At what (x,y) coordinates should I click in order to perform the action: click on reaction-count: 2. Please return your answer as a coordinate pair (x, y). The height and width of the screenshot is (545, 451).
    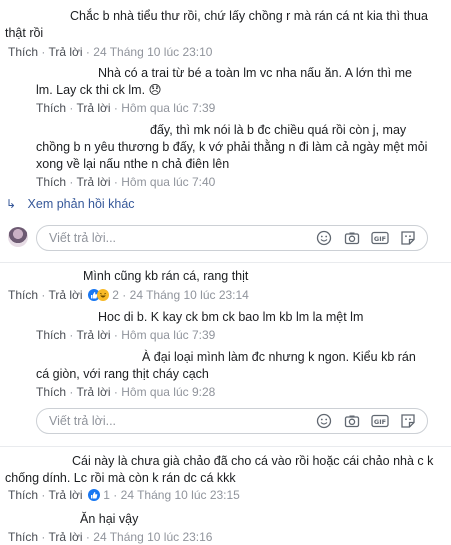
    Looking at the image, I should click on (115, 295).